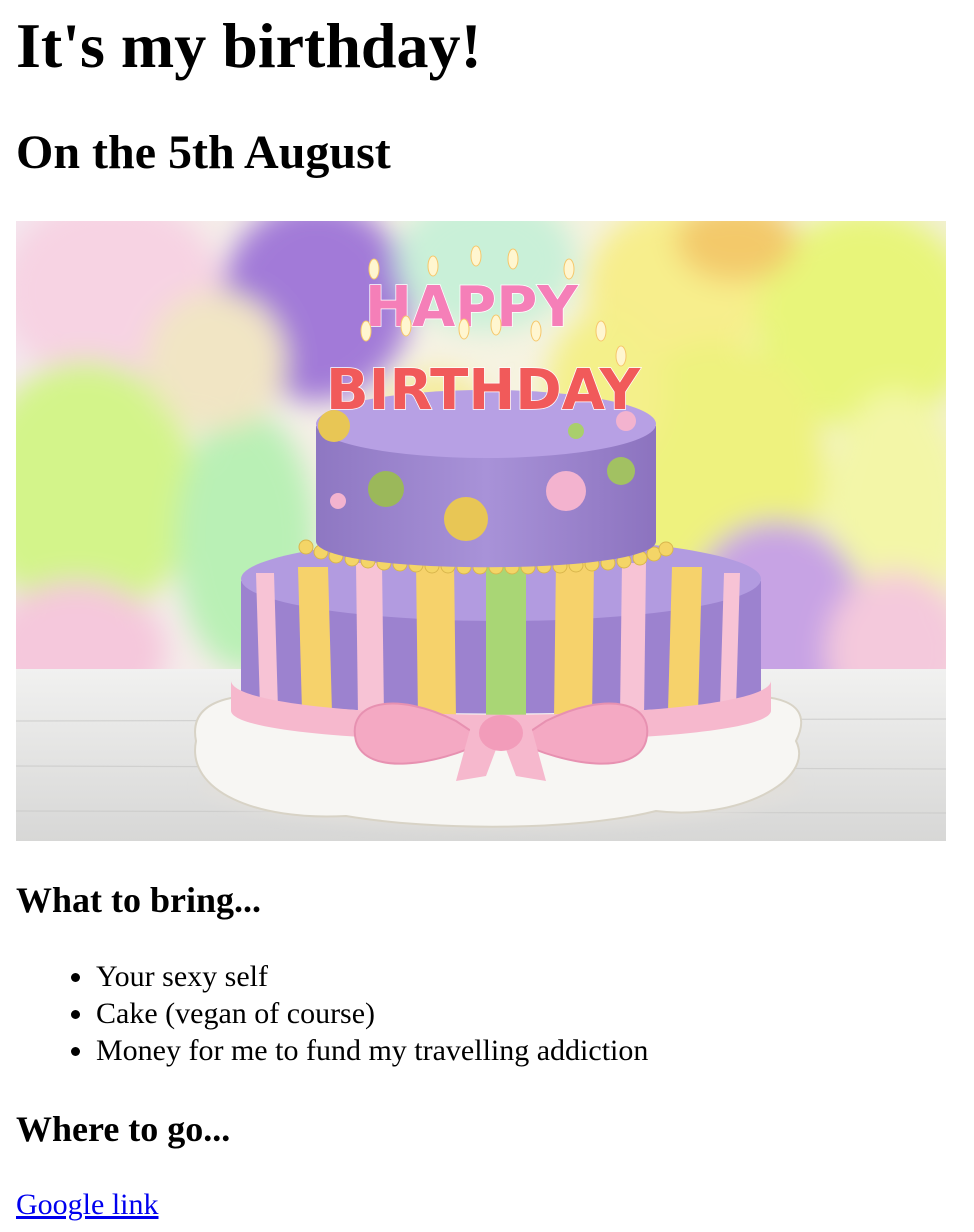  What do you see at coordinates (87, 1204) in the screenshot?
I see `google-link: Google link` at bounding box center [87, 1204].